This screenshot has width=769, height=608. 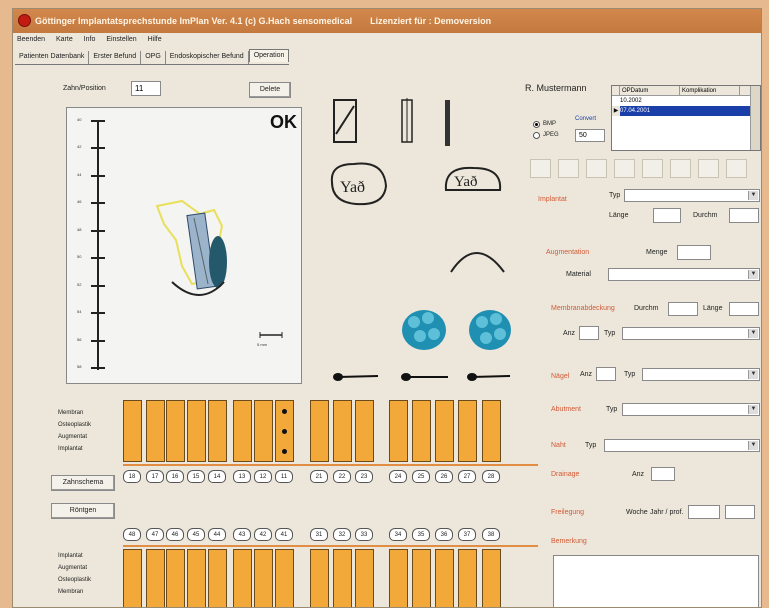 What do you see at coordinates (473, 178) in the screenshot?
I see `cross-section-2-icon: Yað` at bounding box center [473, 178].